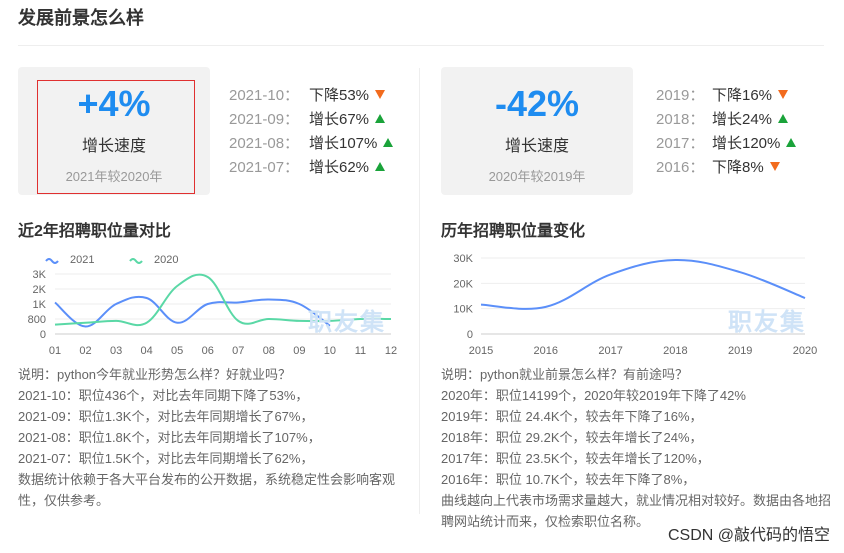 This screenshot has width=844, height=553. I want to click on stat-value: 增长67%, so click(339, 119).